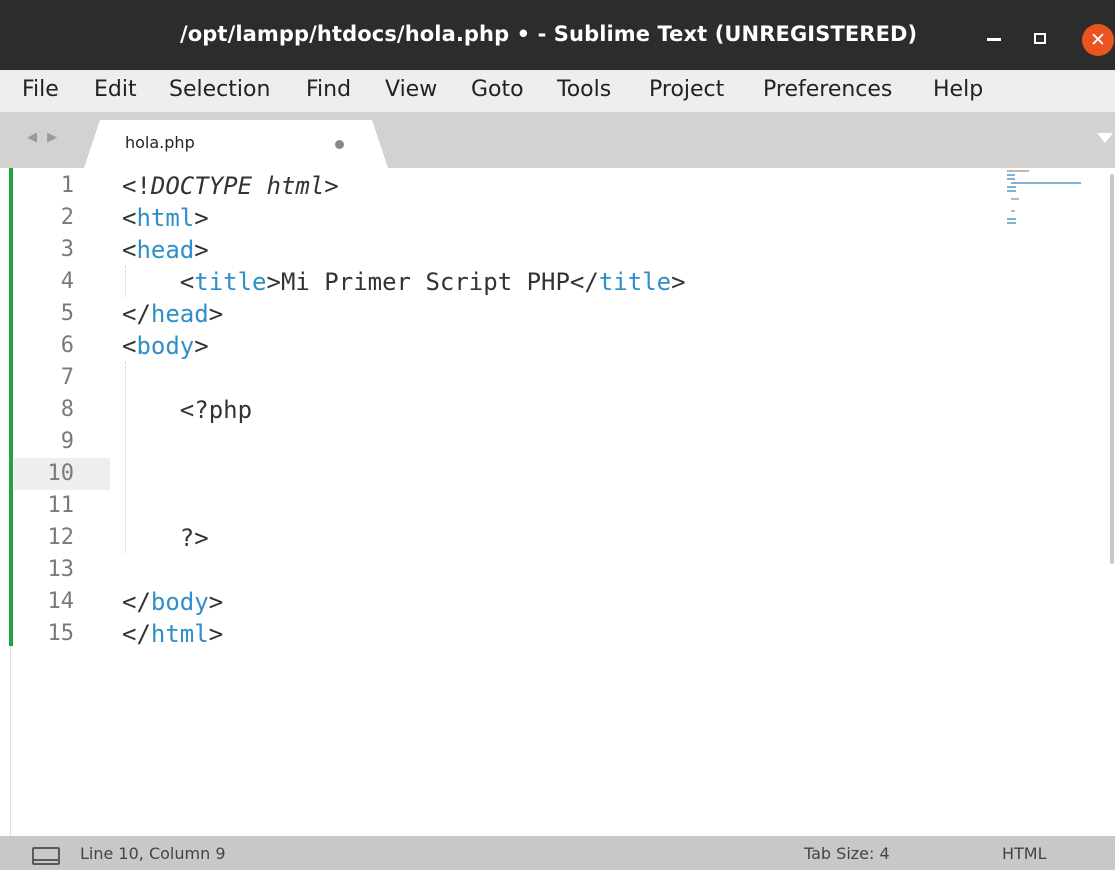  What do you see at coordinates (136, 186) in the screenshot?
I see `code-text: <!` at bounding box center [136, 186].